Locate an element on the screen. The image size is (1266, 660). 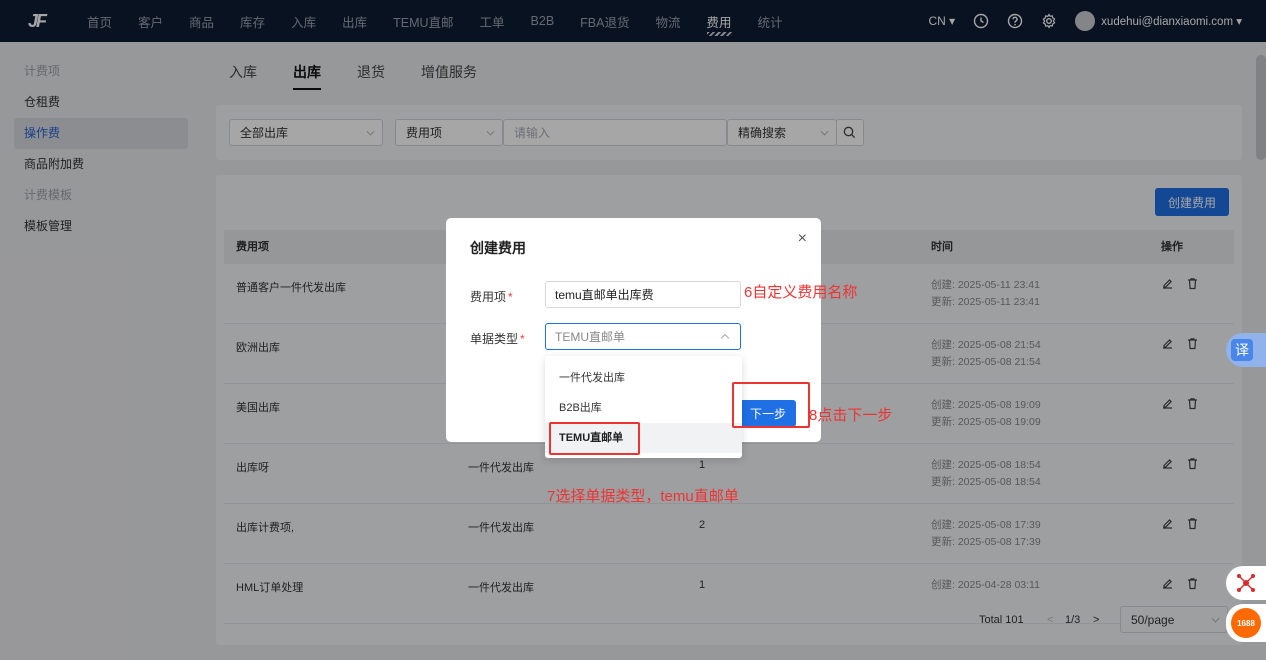
brand-logo-icon: 1688 is located at coordinates (1246, 623).